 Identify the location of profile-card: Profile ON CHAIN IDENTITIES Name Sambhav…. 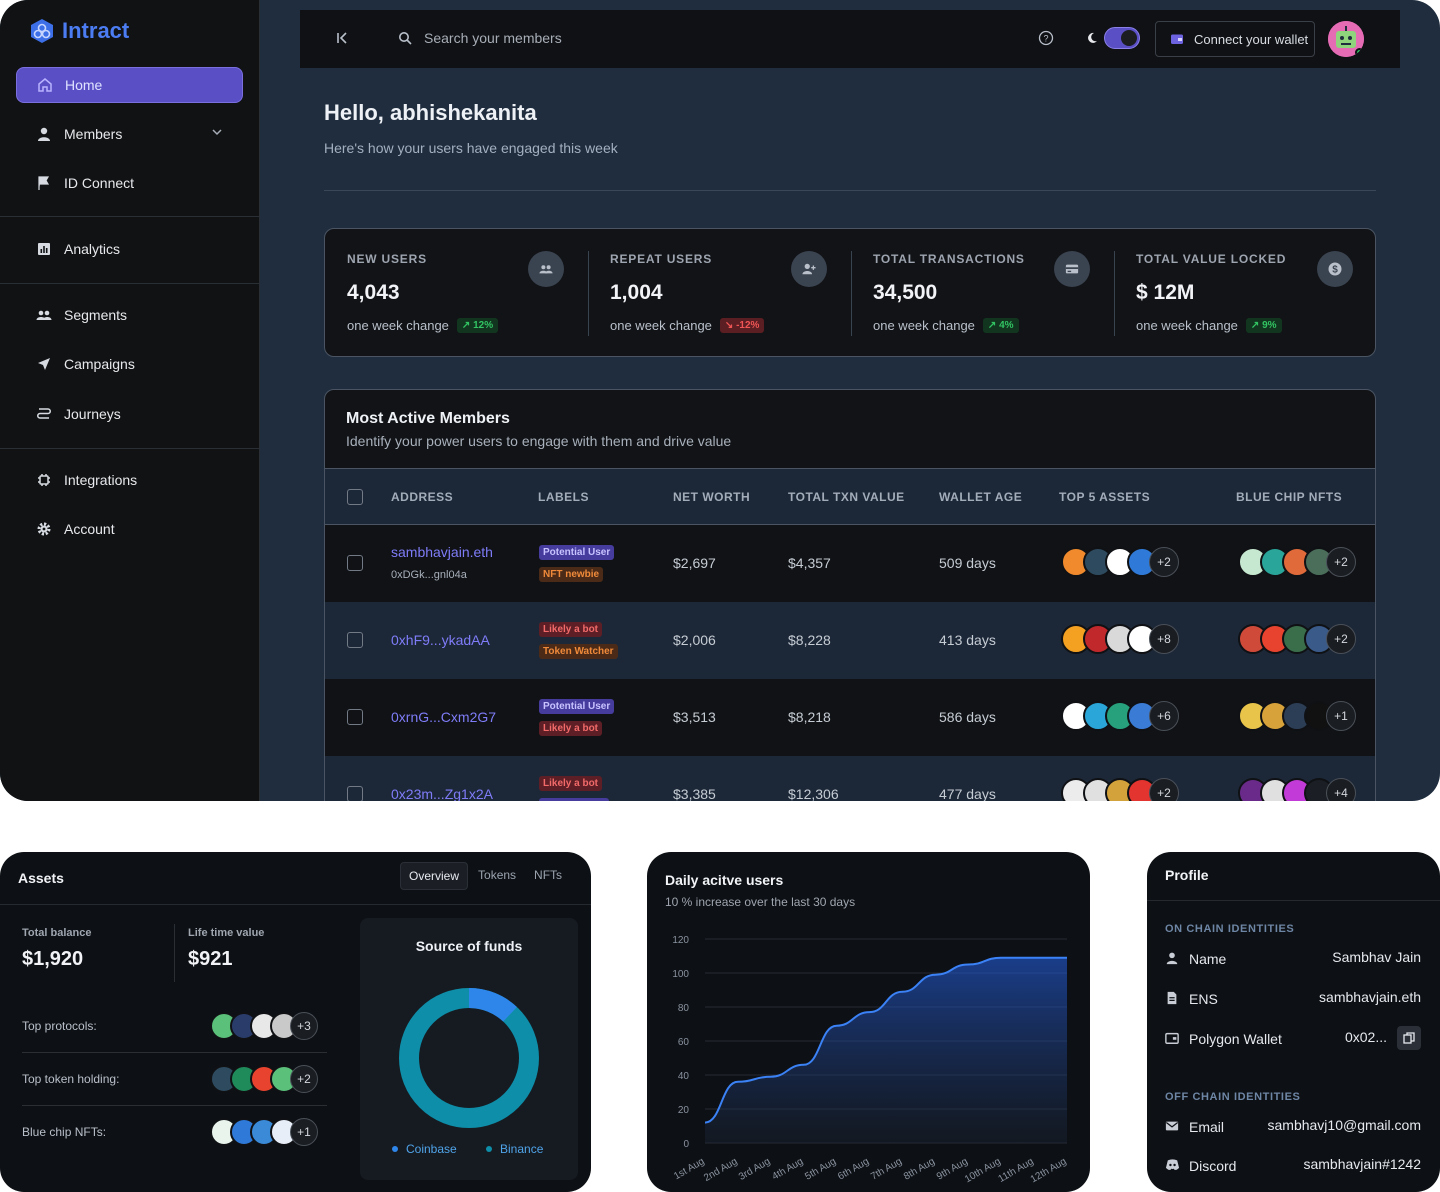
(1293, 1022).